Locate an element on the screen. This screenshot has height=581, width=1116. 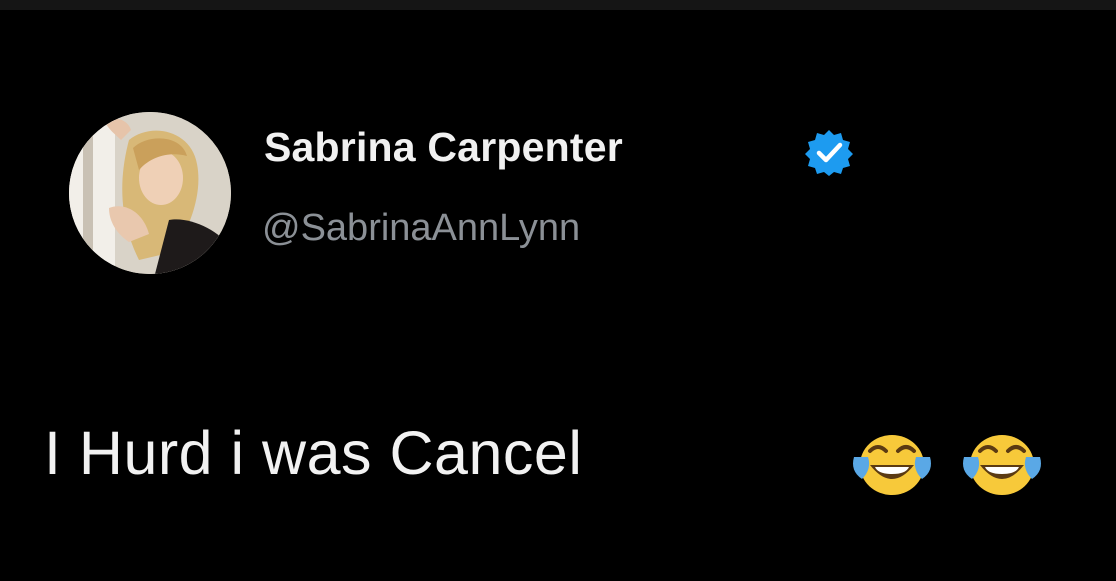
top-edge is located at coordinates (558, 5).